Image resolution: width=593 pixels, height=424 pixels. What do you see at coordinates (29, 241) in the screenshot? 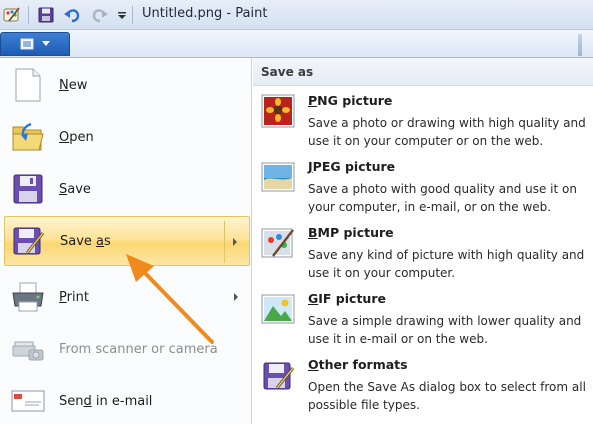
I see `save-as-icon` at bounding box center [29, 241].